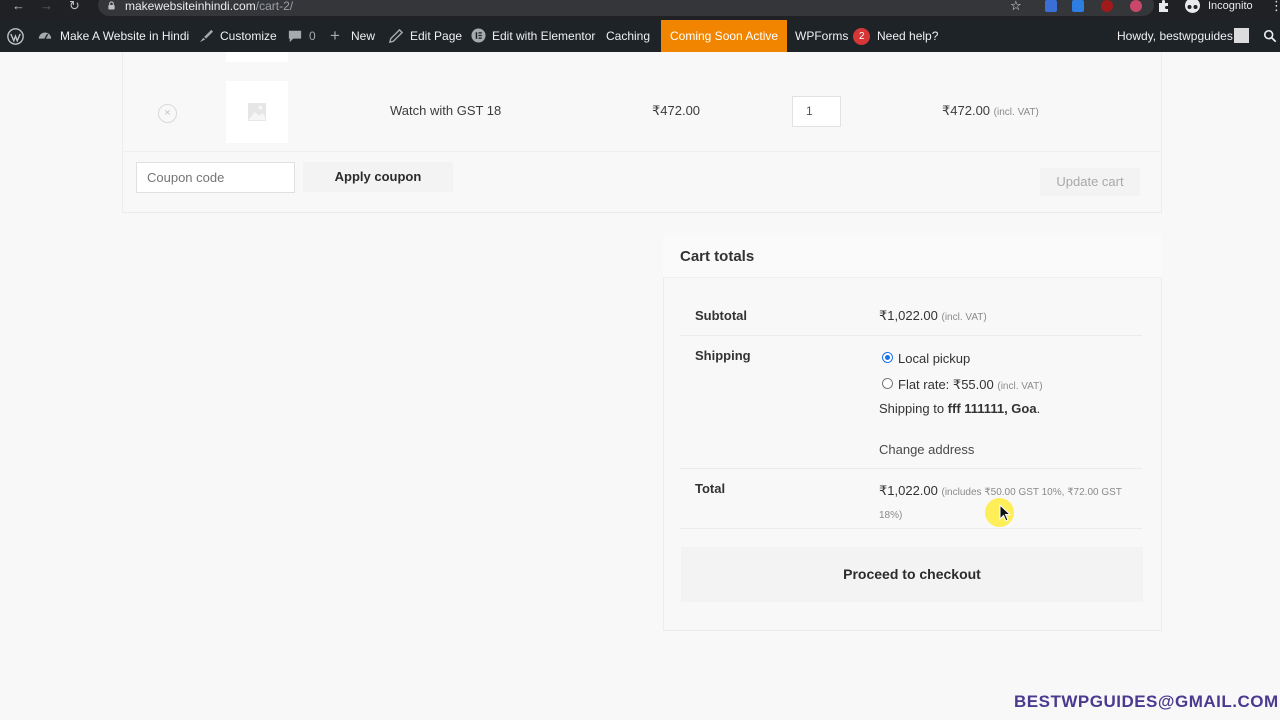 The width and height of the screenshot is (1280, 720). I want to click on previous-row-thumbnail, so click(257, 57).